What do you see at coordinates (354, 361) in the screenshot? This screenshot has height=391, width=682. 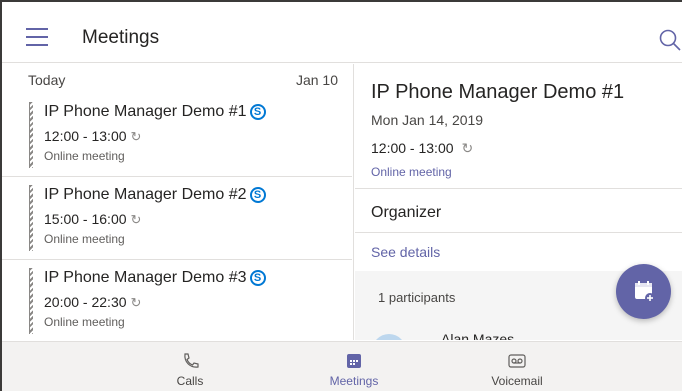 I see `calendar-icon` at bounding box center [354, 361].